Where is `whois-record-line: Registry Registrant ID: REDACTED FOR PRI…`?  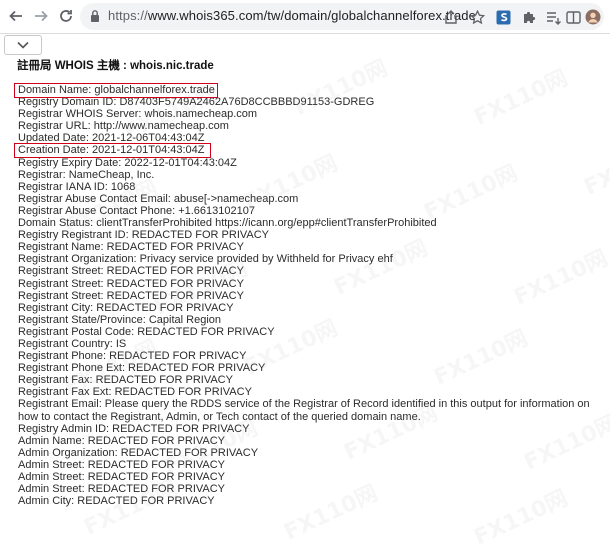
whois-record-line: Registry Registrant ID: REDACTED FOR PRI… is located at coordinates (144, 235).